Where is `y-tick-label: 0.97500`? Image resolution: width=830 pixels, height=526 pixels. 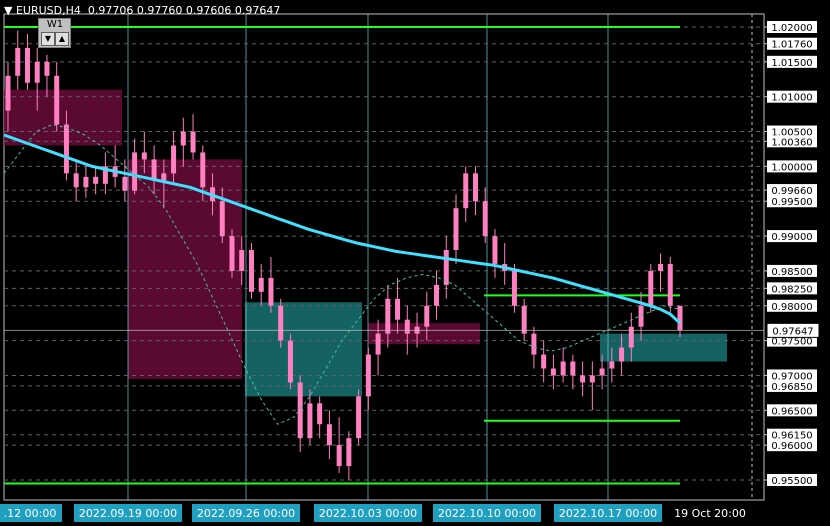
y-tick-label: 0.97500 is located at coordinates (791, 342).